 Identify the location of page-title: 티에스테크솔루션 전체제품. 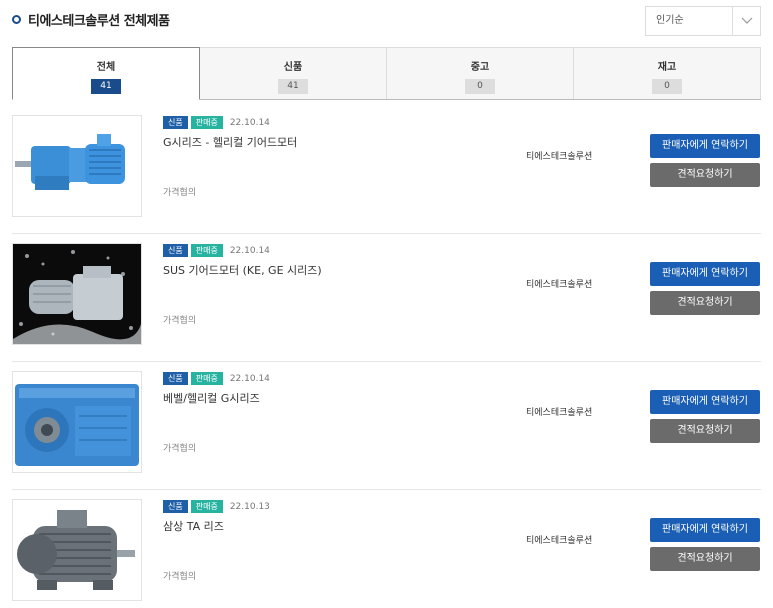
(99, 21).